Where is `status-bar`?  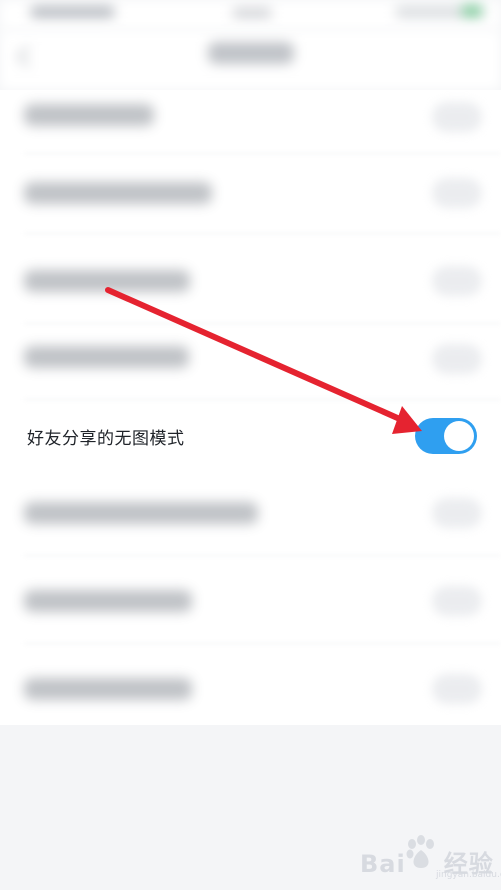 status-bar is located at coordinates (250, 15).